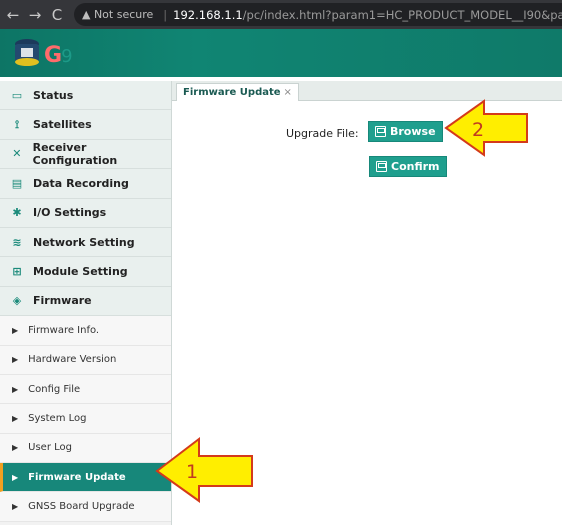  Describe the element at coordinates (117, 14) in the screenshot. I see `not-secure-warning: ▲ Not secure` at that location.